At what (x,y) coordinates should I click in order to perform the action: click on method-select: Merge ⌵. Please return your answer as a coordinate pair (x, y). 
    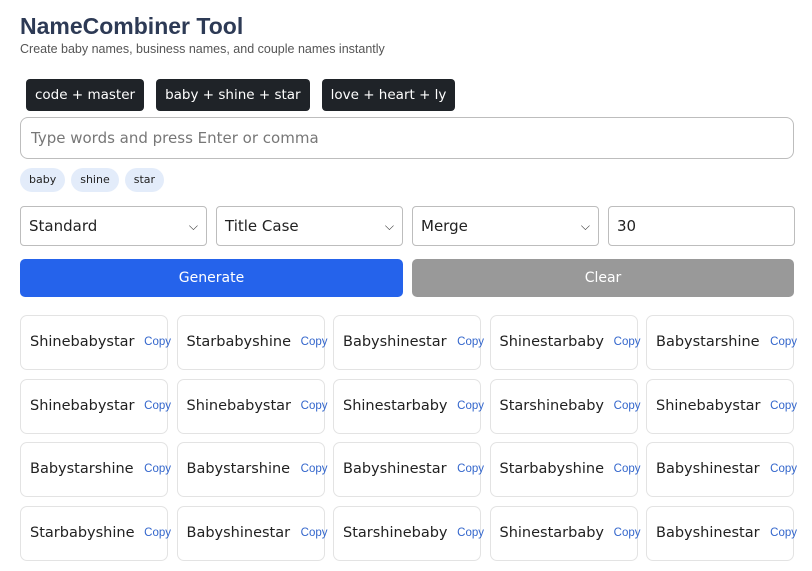
    Looking at the image, I should click on (505, 226).